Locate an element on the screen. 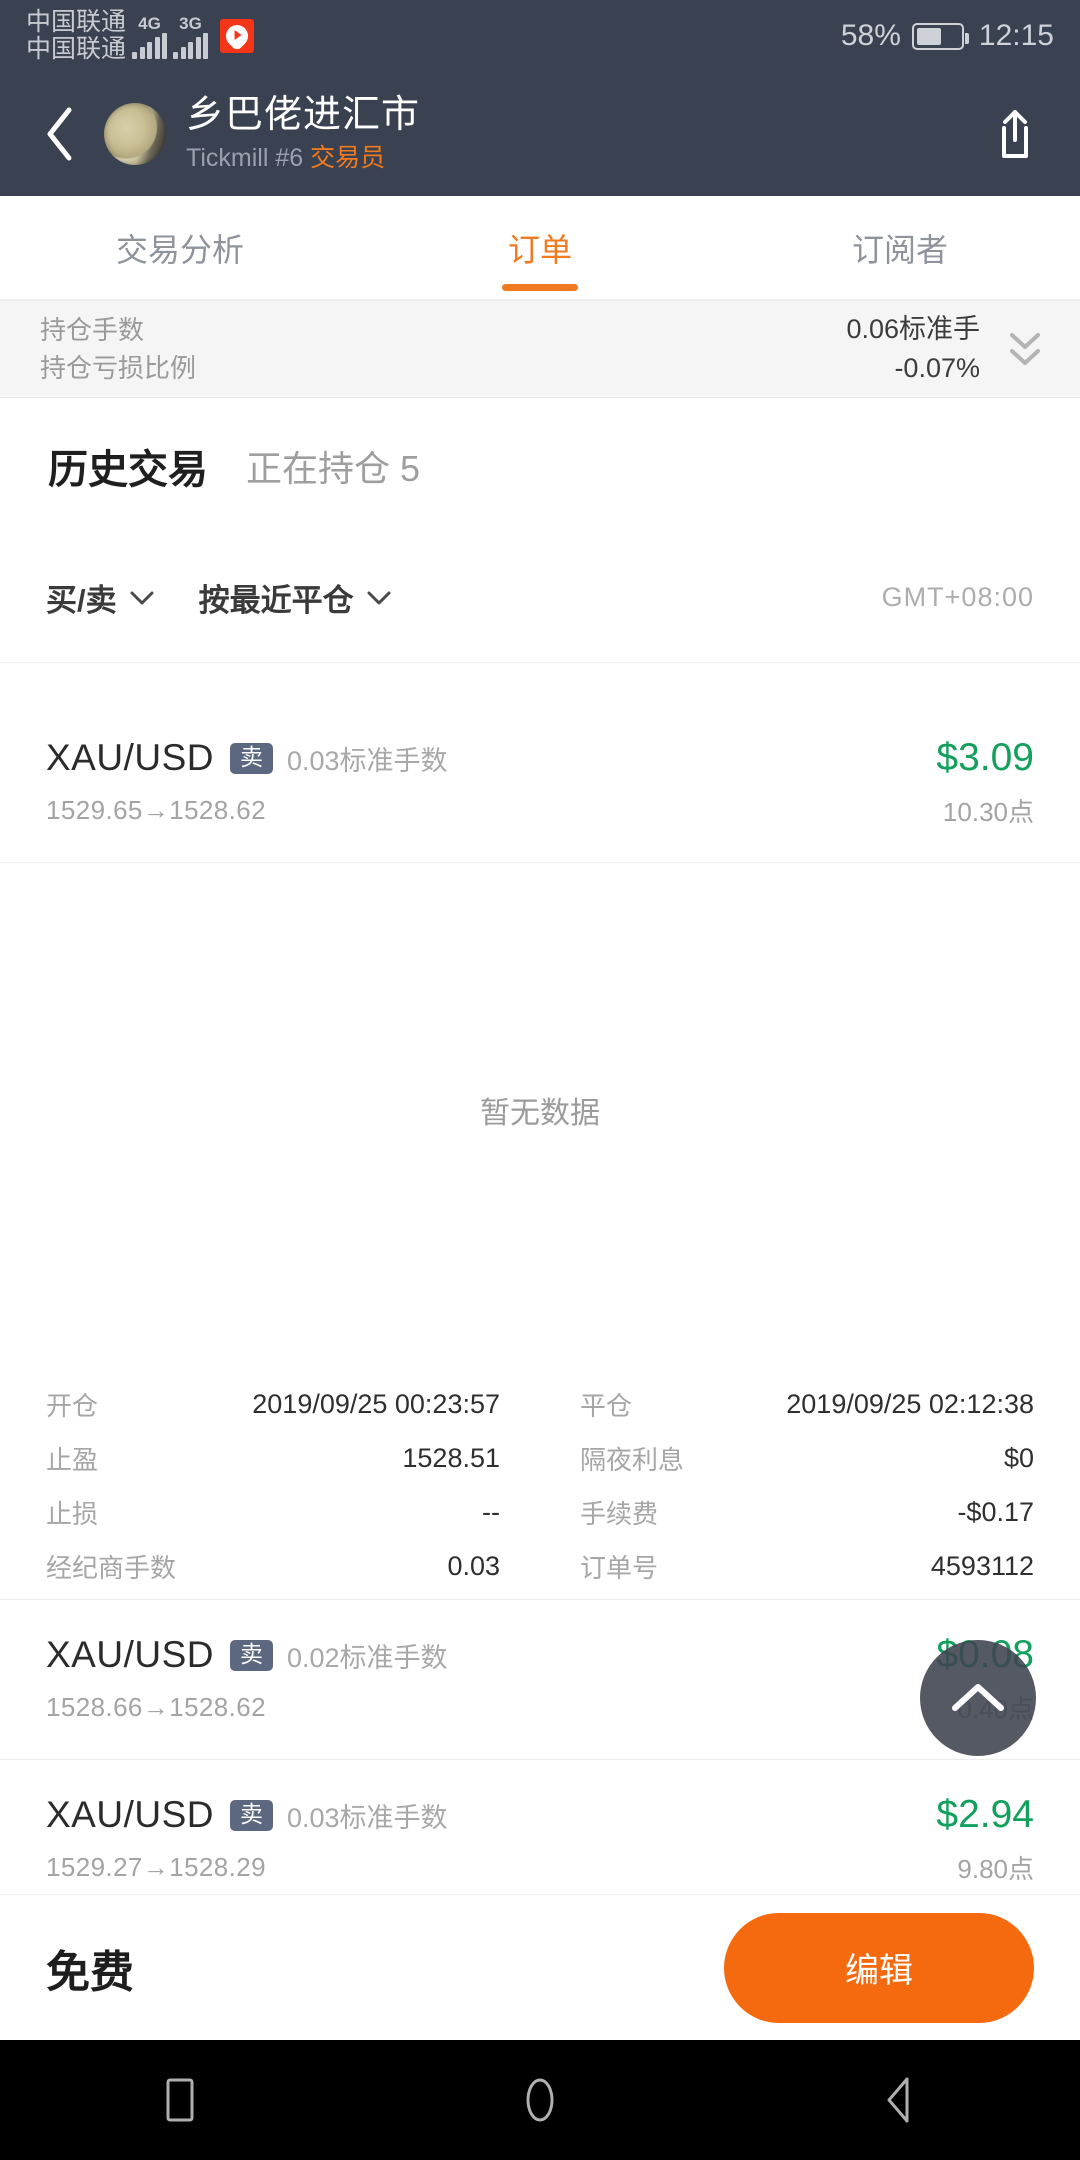 The height and width of the screenshot is (2160, 1080). bottom-action-bar: 免费 编辑 is located at coordinates (540, 1967).